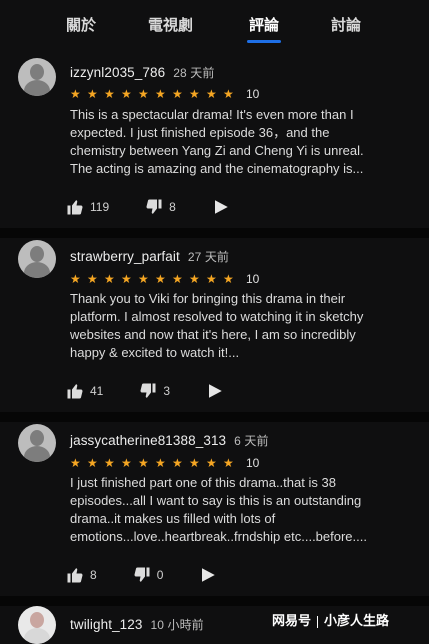  I want to click on review-actions: 41 3, so click(163, 391).